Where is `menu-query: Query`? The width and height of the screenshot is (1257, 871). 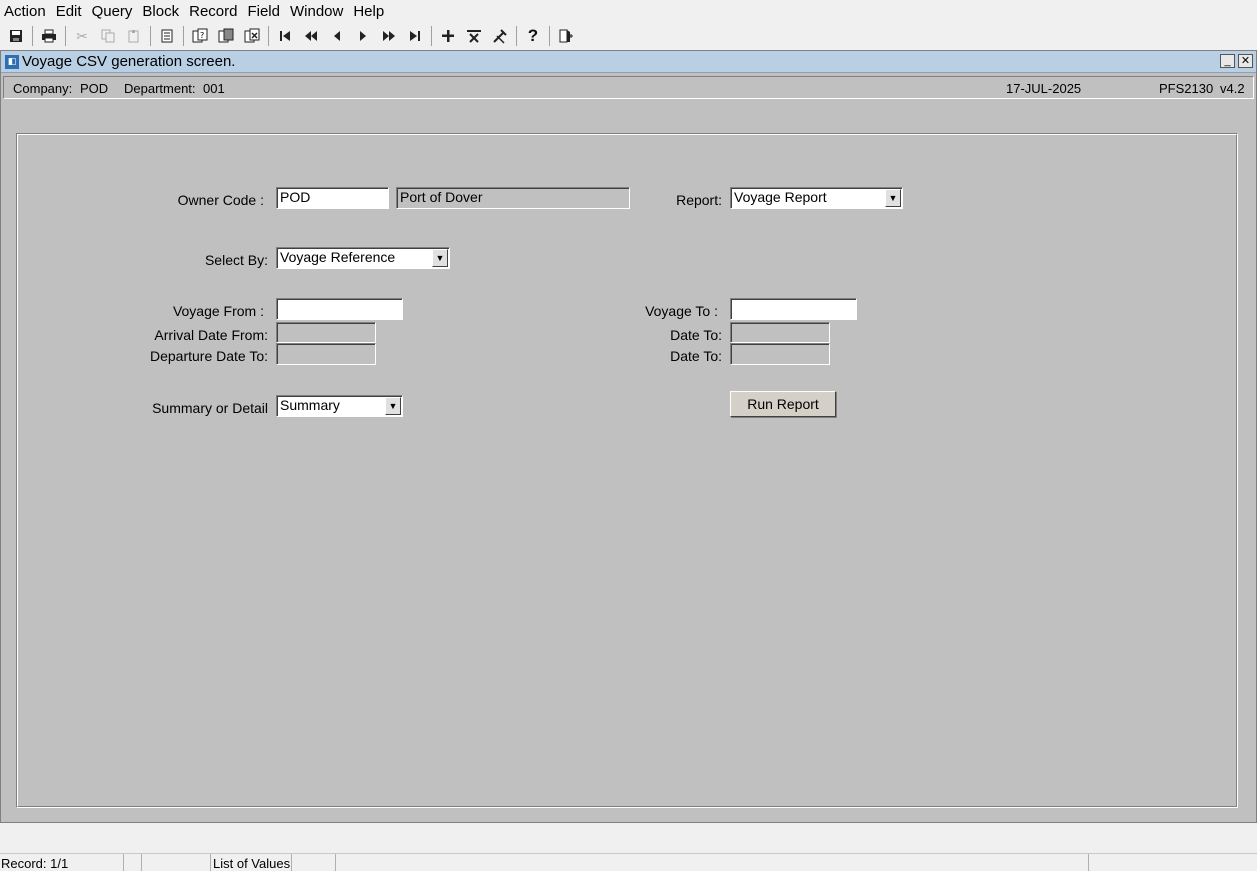 menu-query: Query is located at coordinates (112, 11).